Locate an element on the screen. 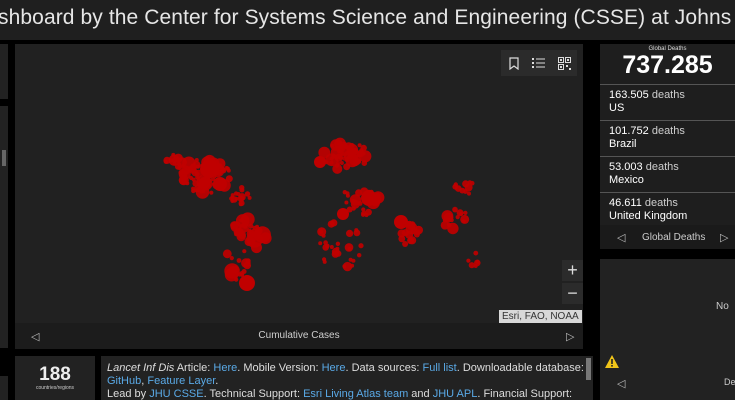 The height and width of the screenshot is (400, 735). zoom-out-button: − is located at coordinates (572, 293).